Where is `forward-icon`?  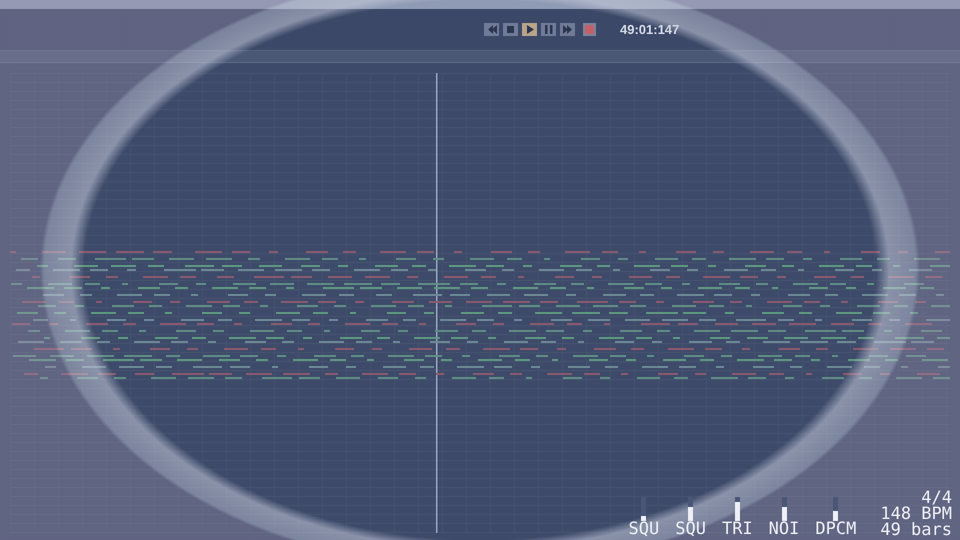 forward-icon is located at coordinates (567, 29).